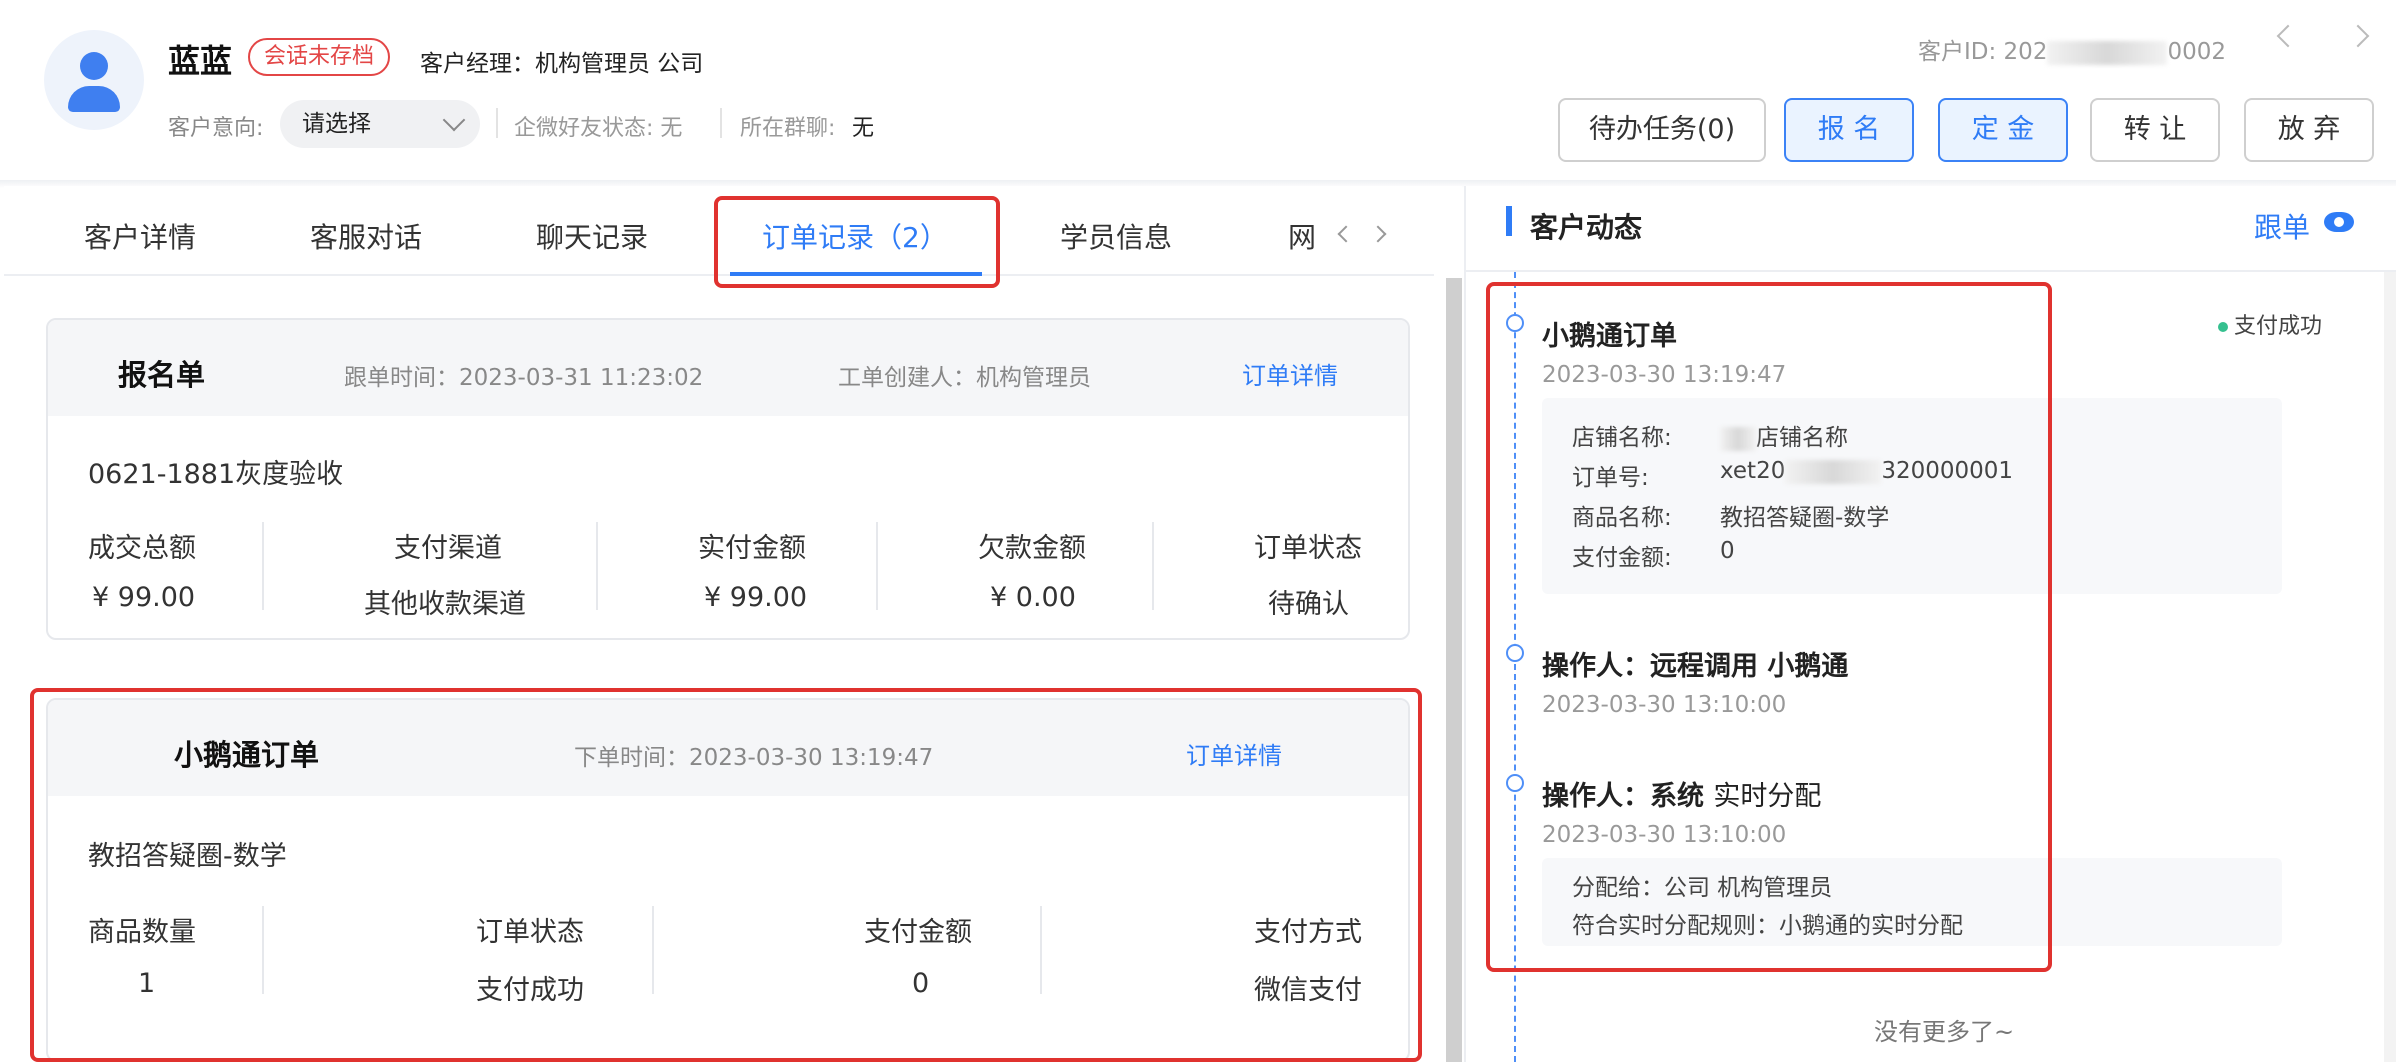 The height and width of the screenshot is (1062, 2396). I want to click on next-customer-icon, so click(2358, 36).